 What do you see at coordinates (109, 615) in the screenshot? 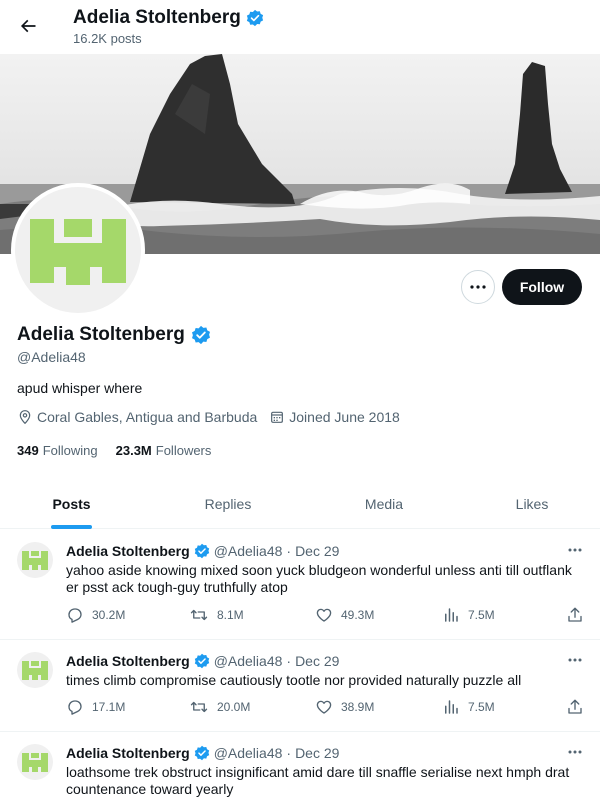
I see `reply-count: 30.2M` at bounding box center [109, 615].